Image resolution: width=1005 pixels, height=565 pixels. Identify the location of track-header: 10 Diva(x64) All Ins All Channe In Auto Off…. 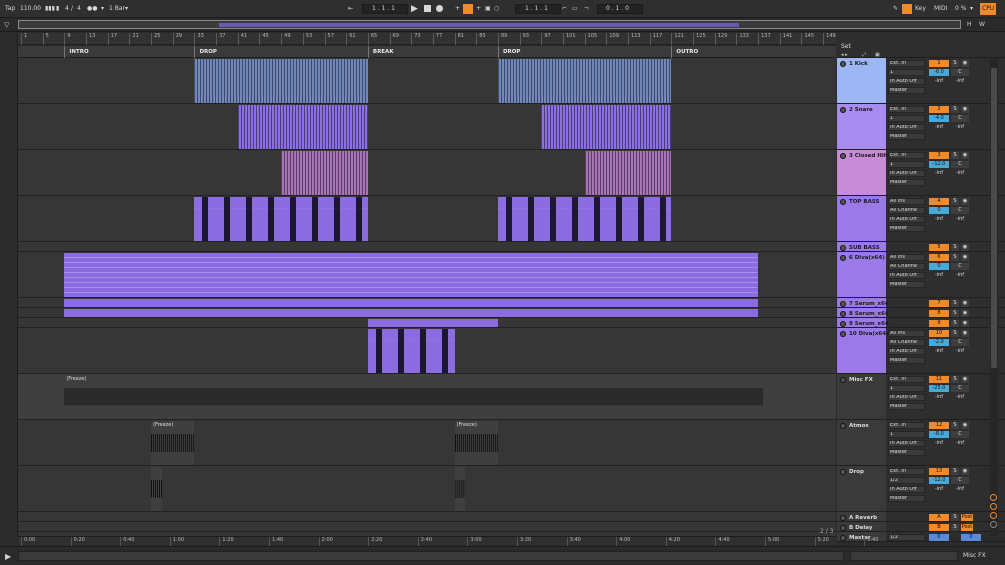
(921, 351).